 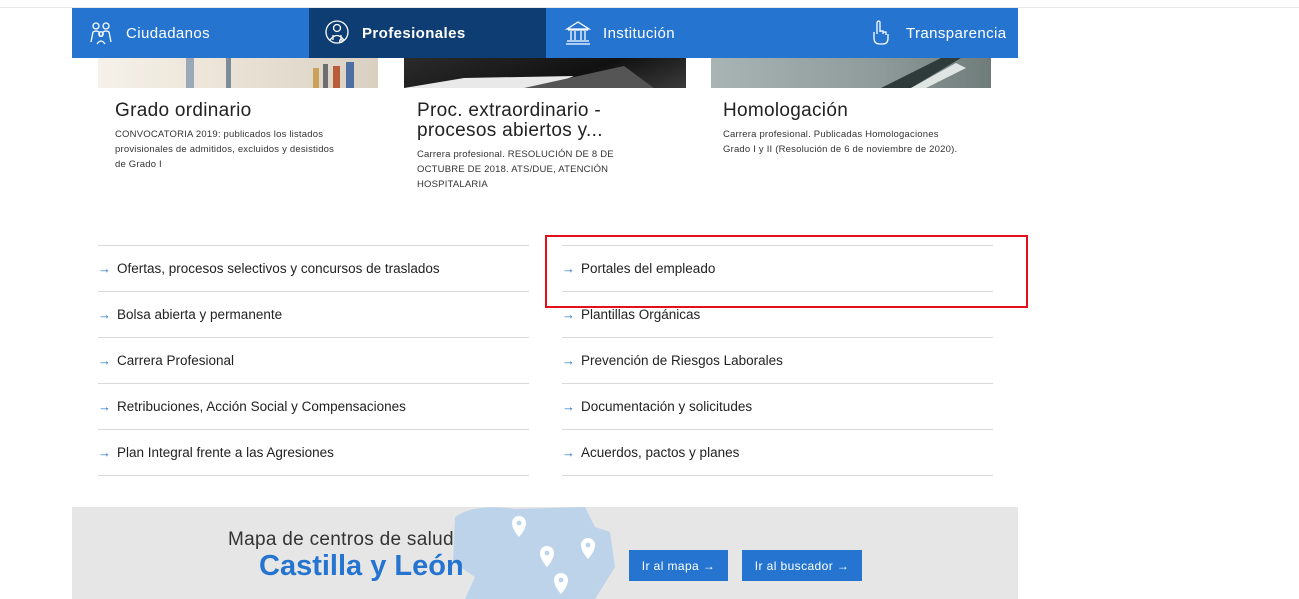 What do you see at coordinates (361, 566) in the screenshot?
I see `banner-title: Castilla y León` at bounding box center [361, 566].